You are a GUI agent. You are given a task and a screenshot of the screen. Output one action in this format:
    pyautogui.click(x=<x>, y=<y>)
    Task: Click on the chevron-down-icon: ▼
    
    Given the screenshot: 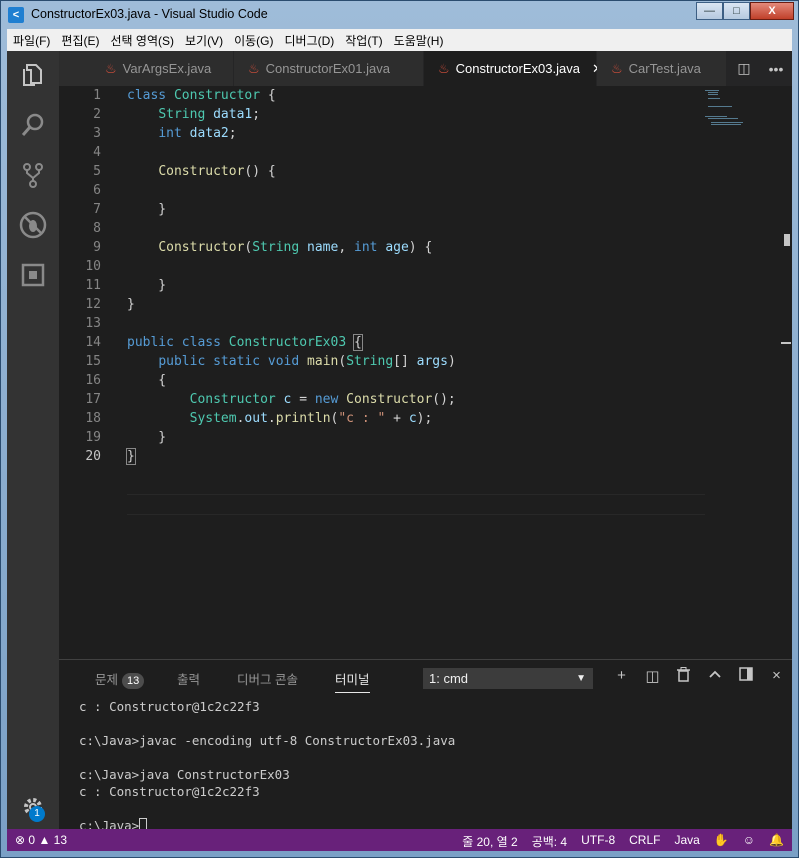 What is the action you would take?
    pyautogui.click(x=581, y=678)
    